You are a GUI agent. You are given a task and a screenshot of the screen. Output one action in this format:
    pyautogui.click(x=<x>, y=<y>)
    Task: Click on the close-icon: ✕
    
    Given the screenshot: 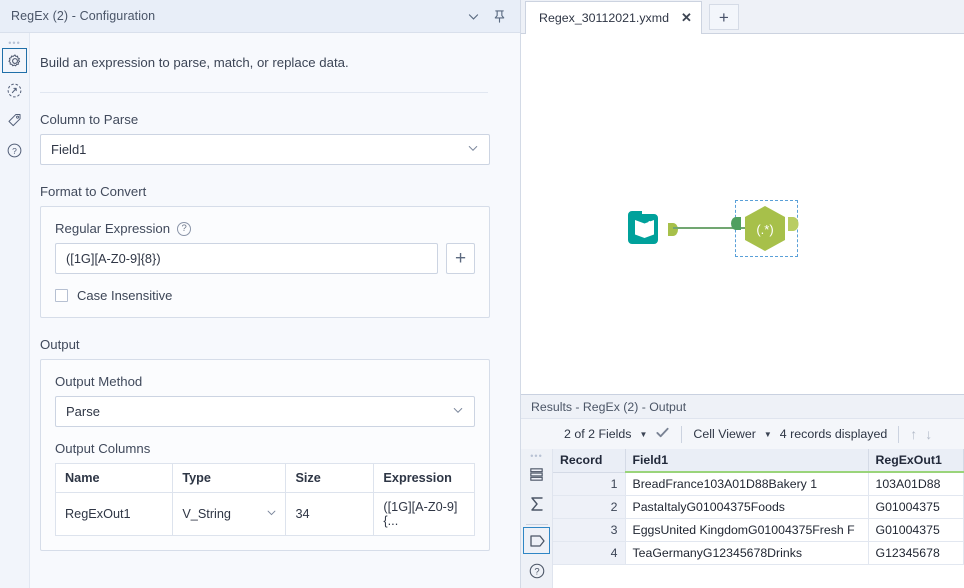 What is the action you would take?
    pyautogui.click(x=686, y=18)
    